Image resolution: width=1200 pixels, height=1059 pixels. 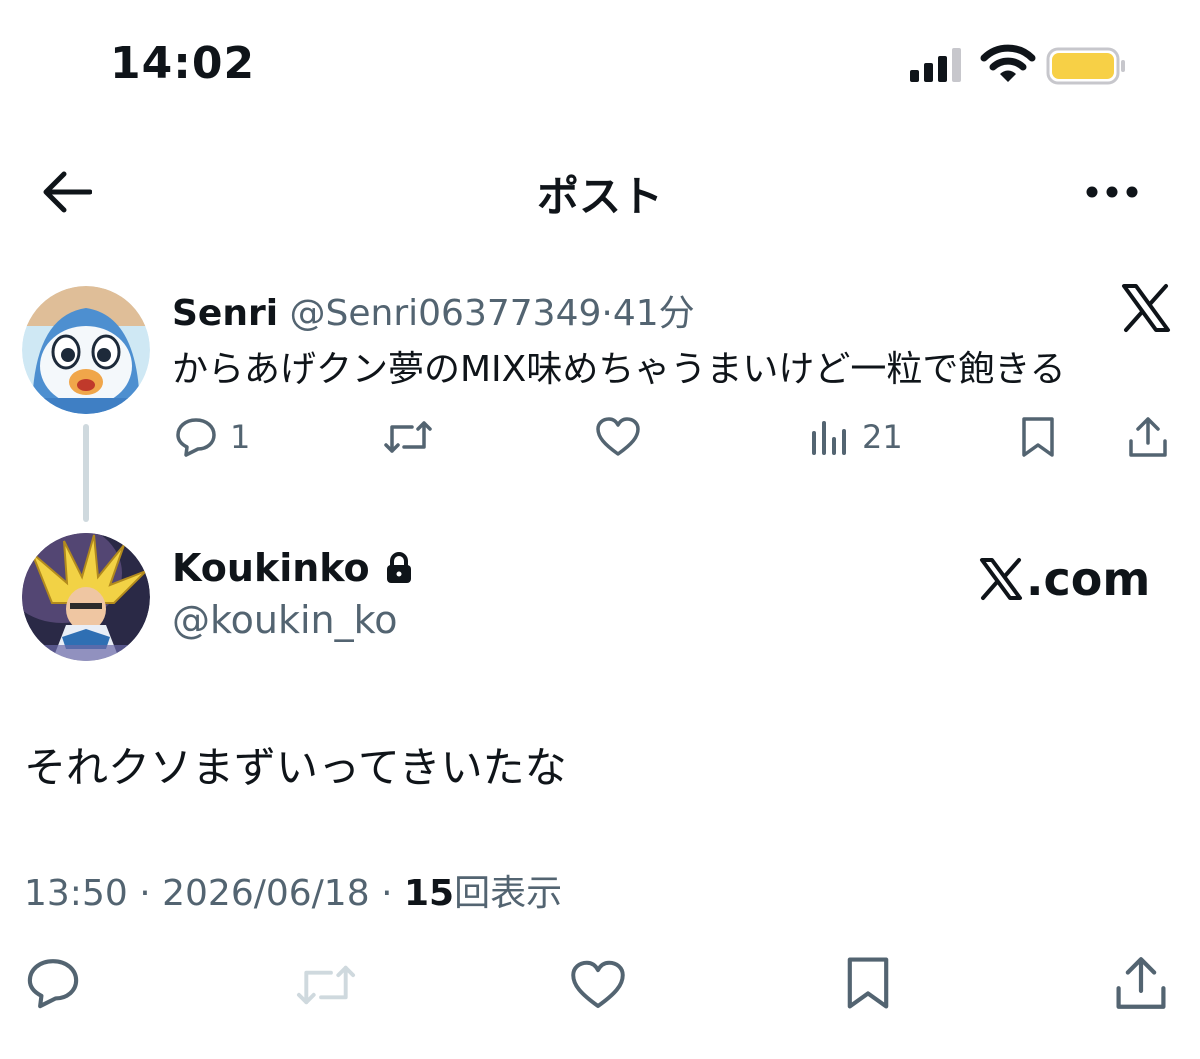 What do you see at coordinates (1097, 579) in the screenshot?
I see `watermark-text: com` at bounding box center [1097, 579].